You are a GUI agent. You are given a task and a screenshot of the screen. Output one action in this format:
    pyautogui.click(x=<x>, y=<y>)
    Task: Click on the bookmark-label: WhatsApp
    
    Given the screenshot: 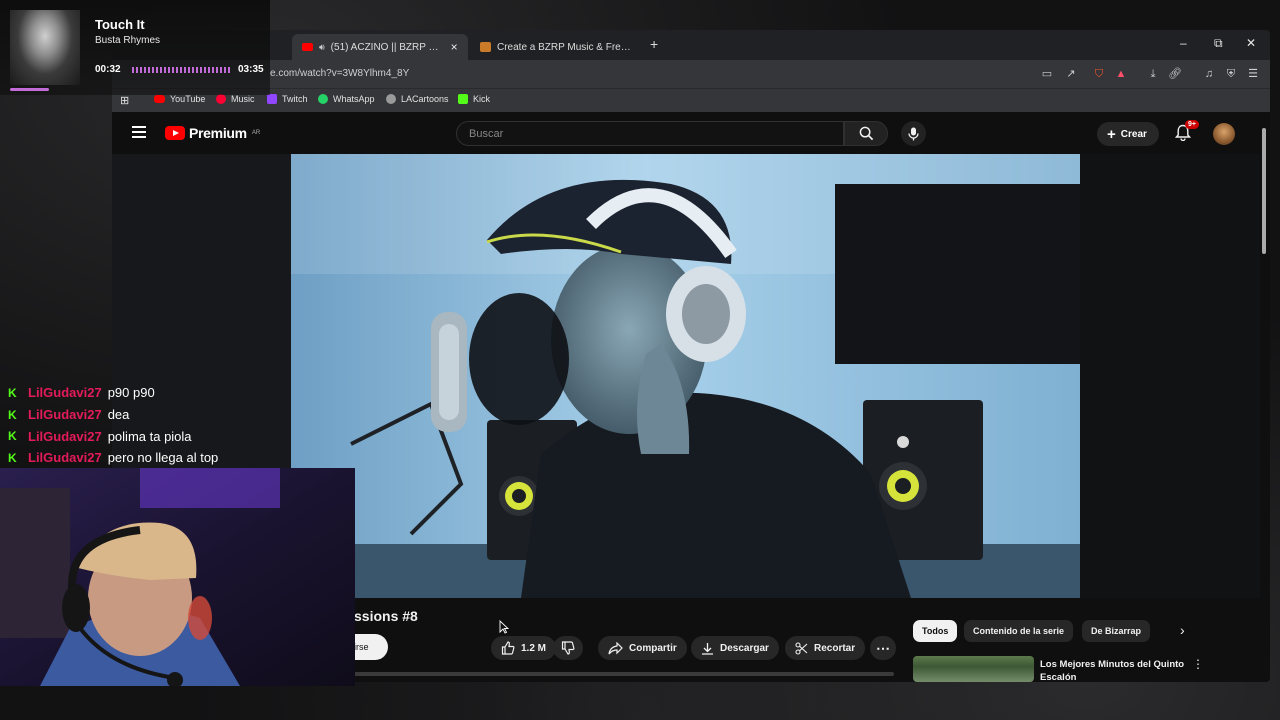 What is the action you would take?
    pyautogui.click(x=354, y=99)
    